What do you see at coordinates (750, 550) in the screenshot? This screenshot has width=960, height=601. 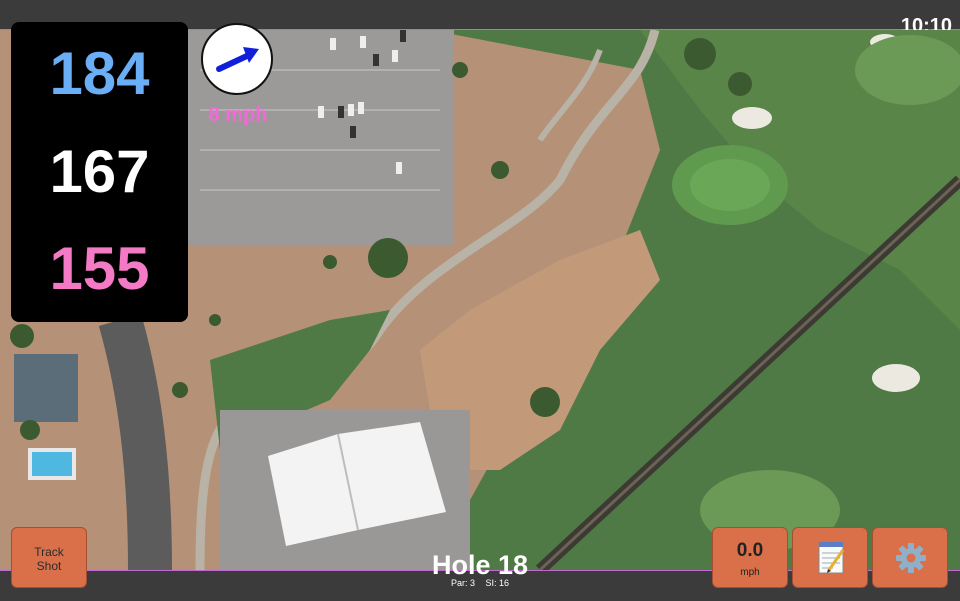 I see `speed-value: 0.0` at bounding box center [750, 550].